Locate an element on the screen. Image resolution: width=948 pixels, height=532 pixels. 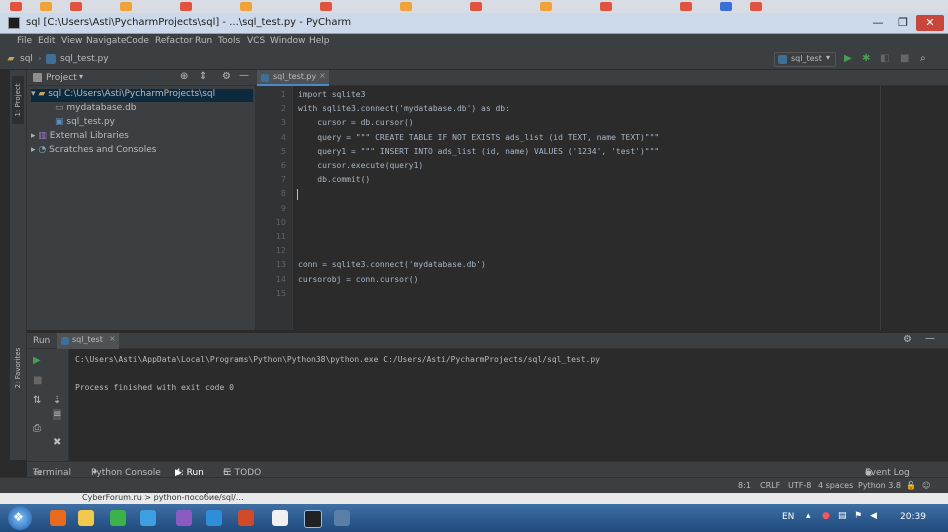
pin-icon: ⇅ is located at coordinates (37, 400).